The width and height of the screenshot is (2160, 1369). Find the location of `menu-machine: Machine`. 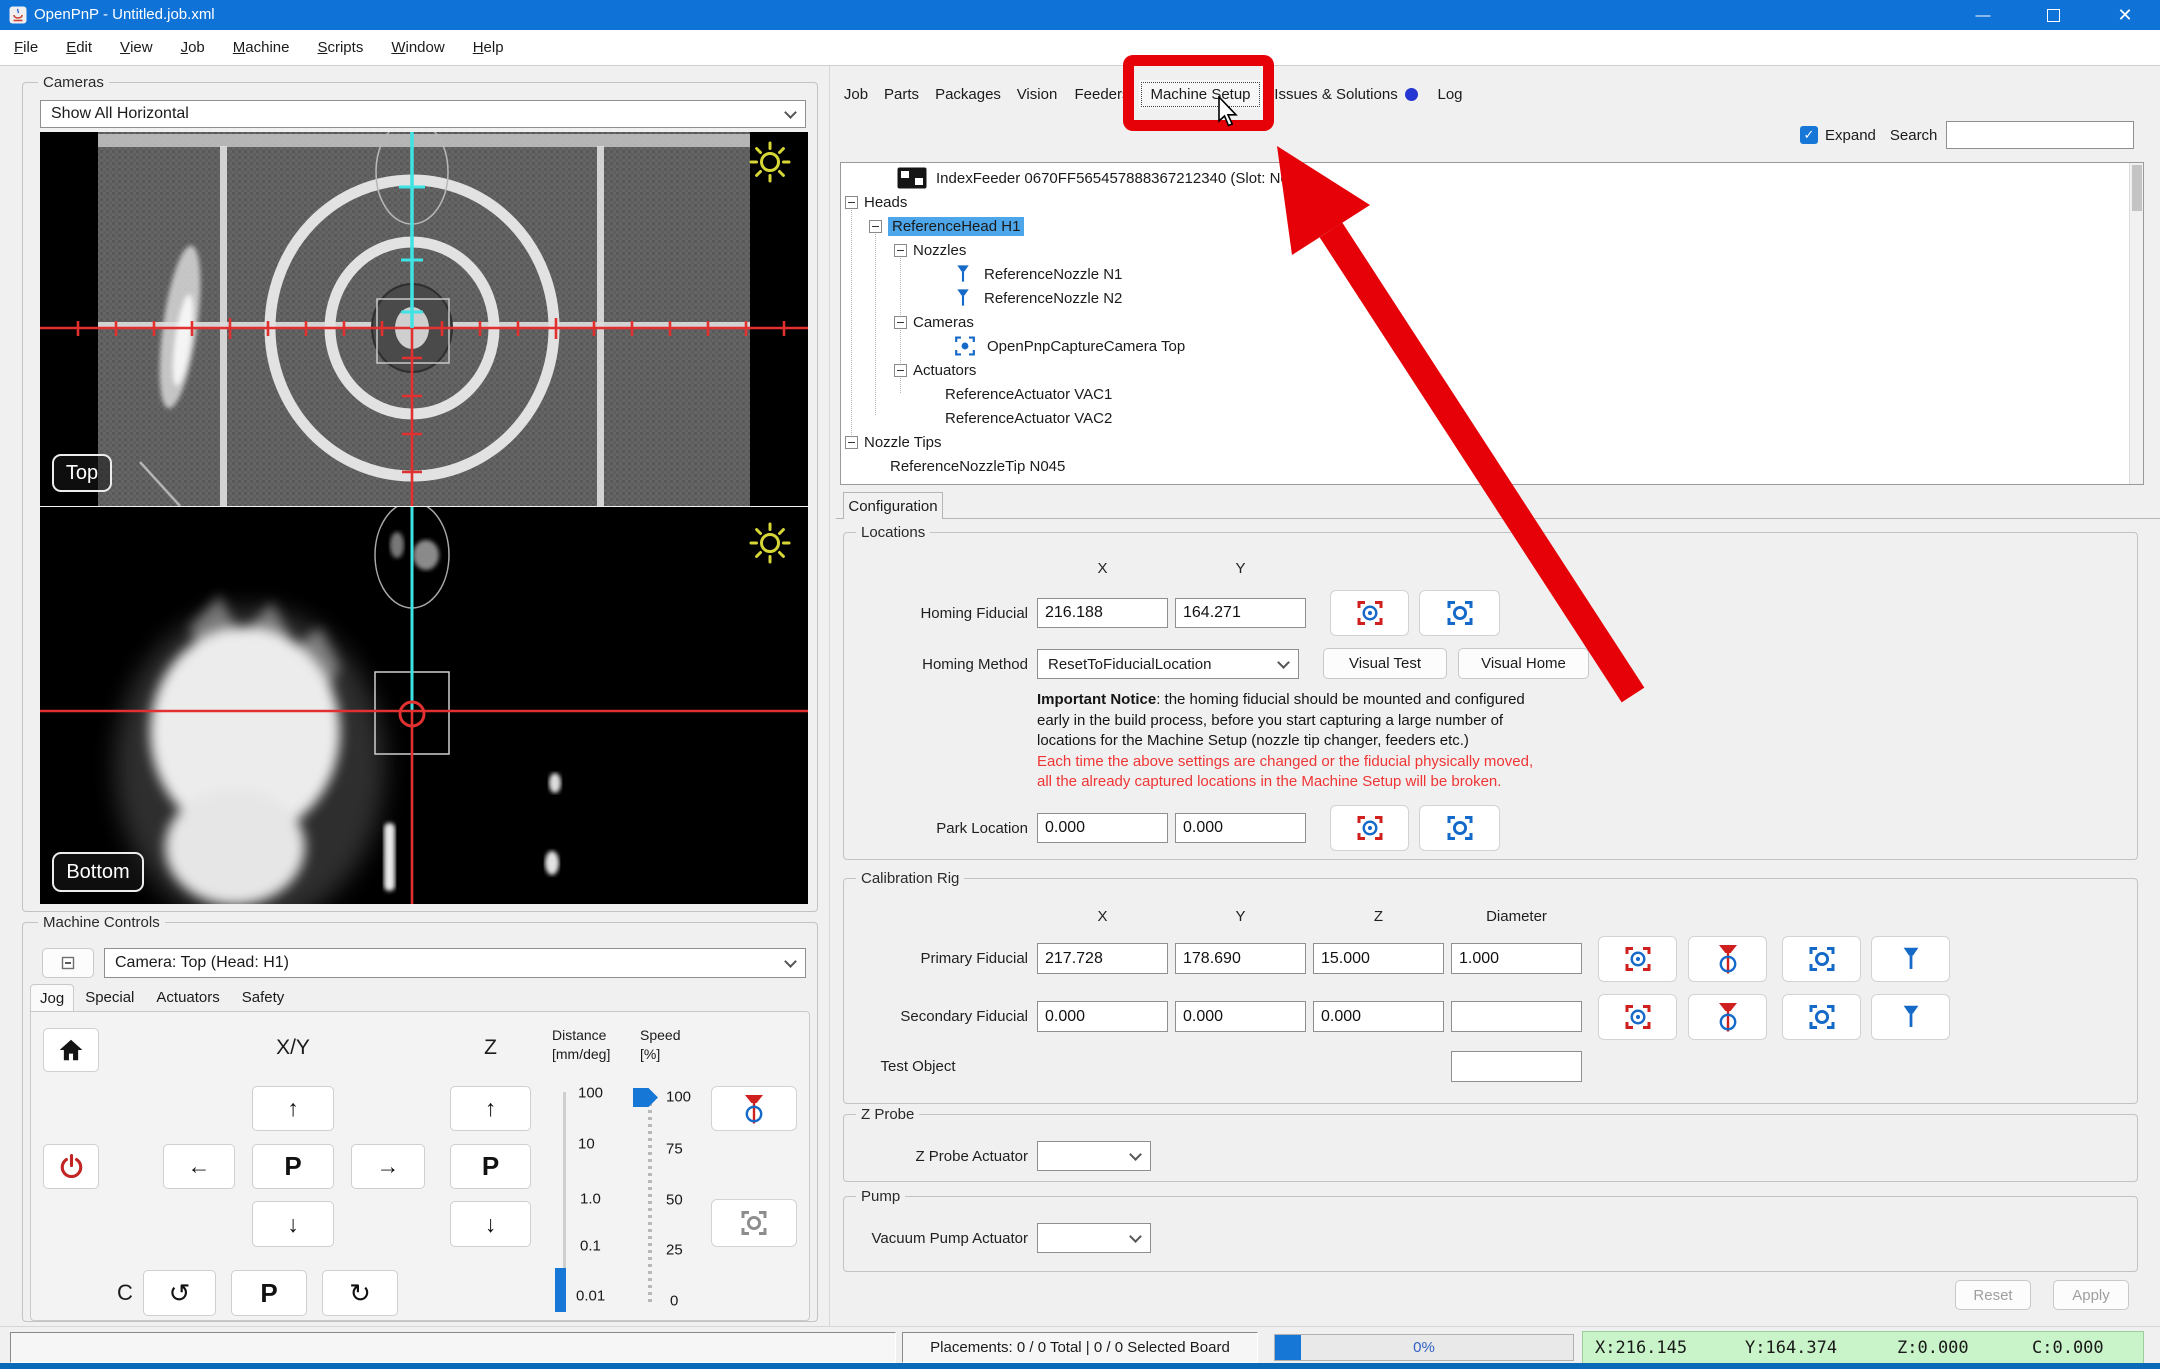

menu-machine: Machine is located at coordinates (261, 47).